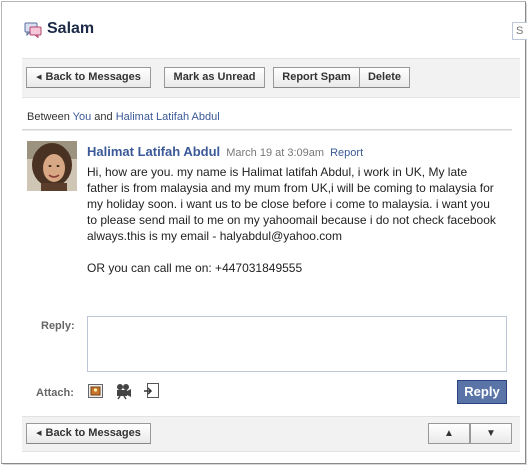 This screenshot has width=527, height=465. What do you see at coordinates (55, 393) in the screenshot?
I see `attach-label: Attach:` at bounding box center [55, 393].